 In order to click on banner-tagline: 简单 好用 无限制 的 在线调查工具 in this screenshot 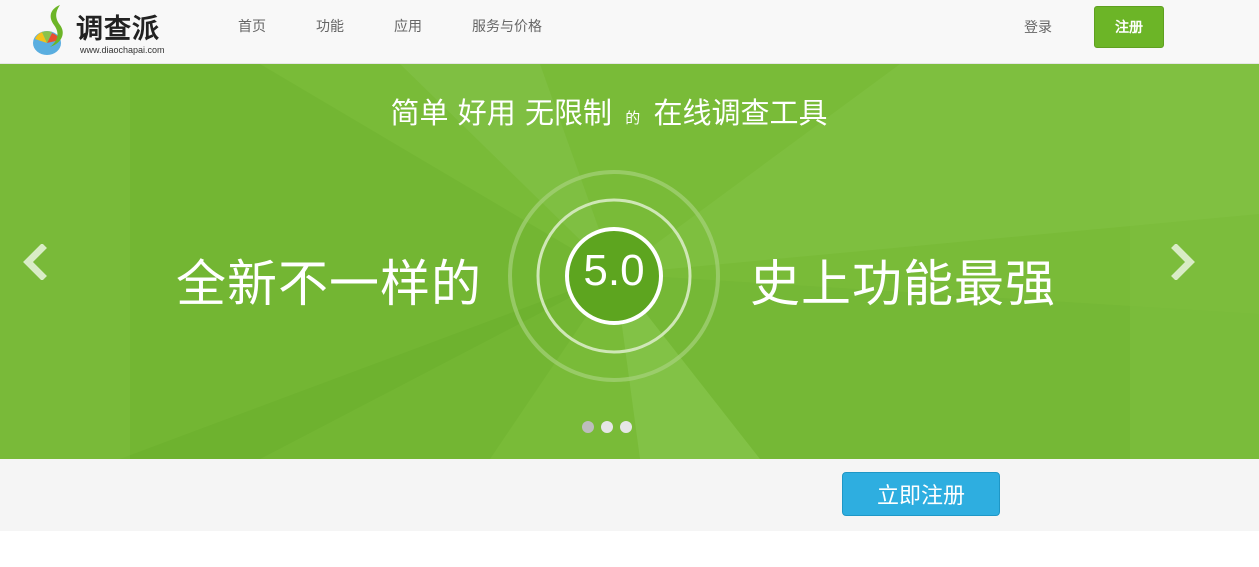, I will do `click(609, 111)`.